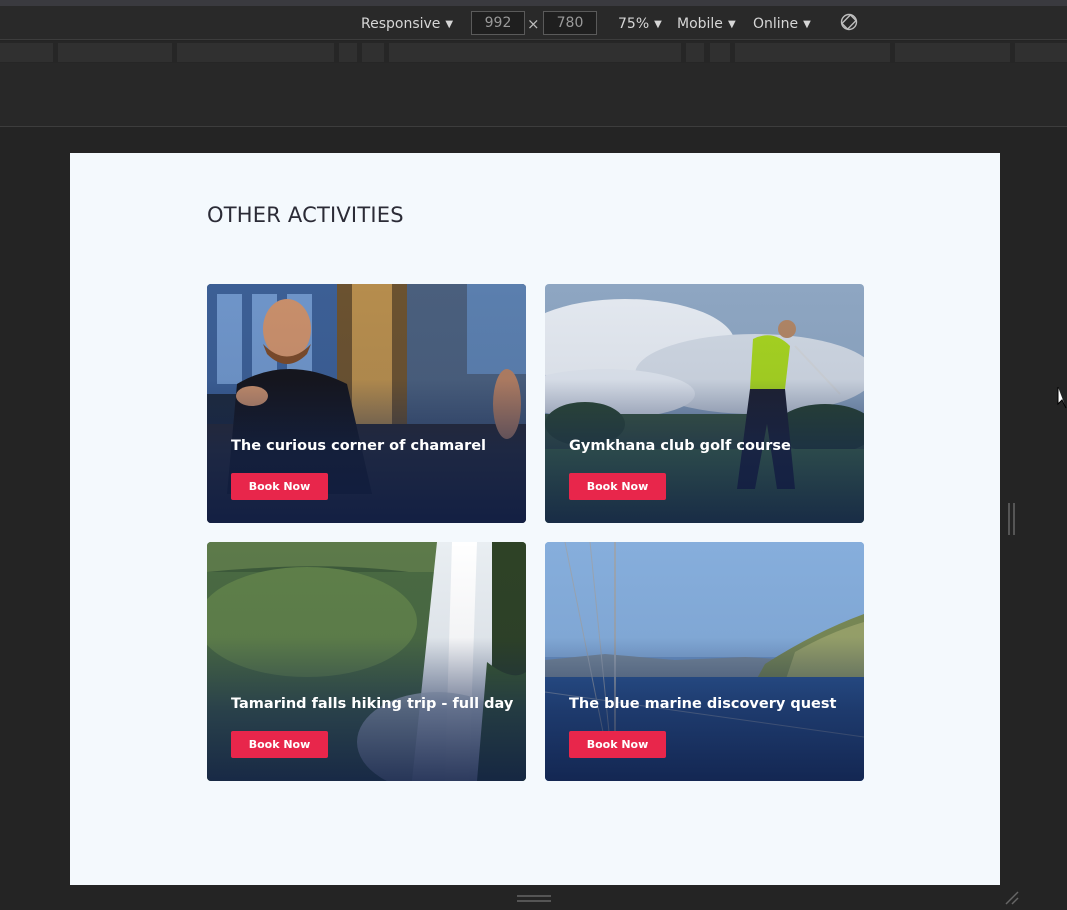 Image resolution: width=1067 pixels, height=910 pixels. What do you see at coordinates (570, 23) in the screenshot?
I see `height-input: 780` at bounding box center [570, 23].